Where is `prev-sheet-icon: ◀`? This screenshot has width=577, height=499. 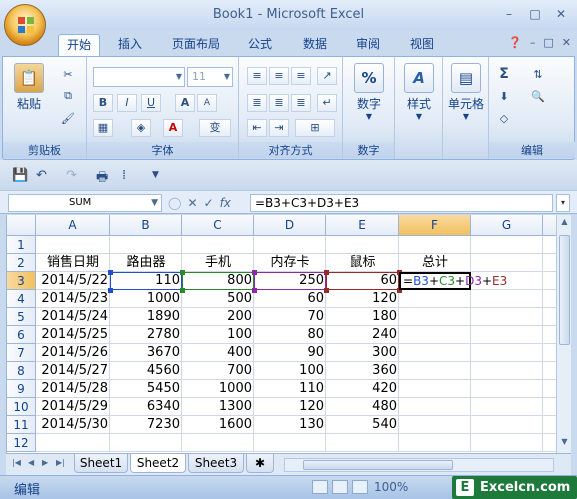
prev-sheet-icon: ◀ is located at coordinates (31, 462).